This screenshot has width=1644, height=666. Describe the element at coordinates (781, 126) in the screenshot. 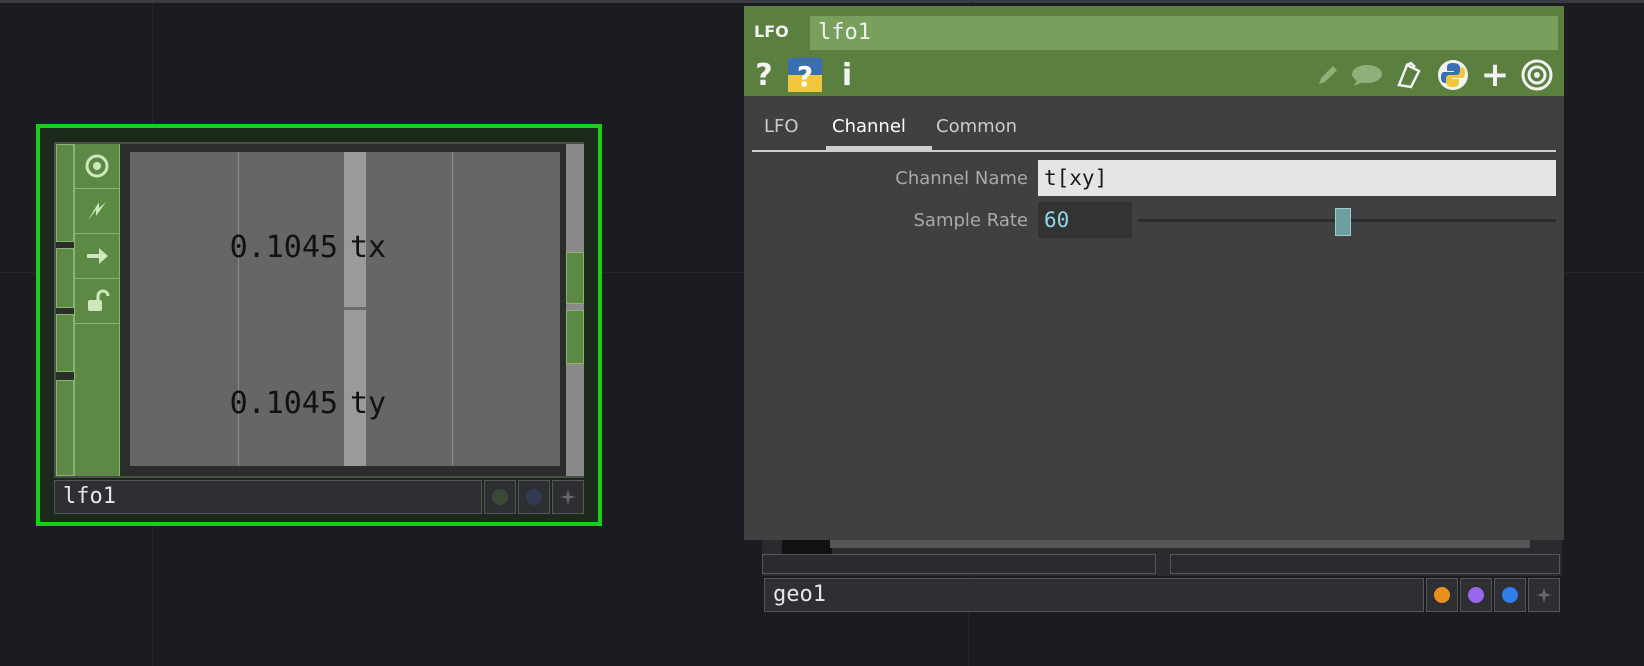

I see `tab-lfo: LFO` at that location.